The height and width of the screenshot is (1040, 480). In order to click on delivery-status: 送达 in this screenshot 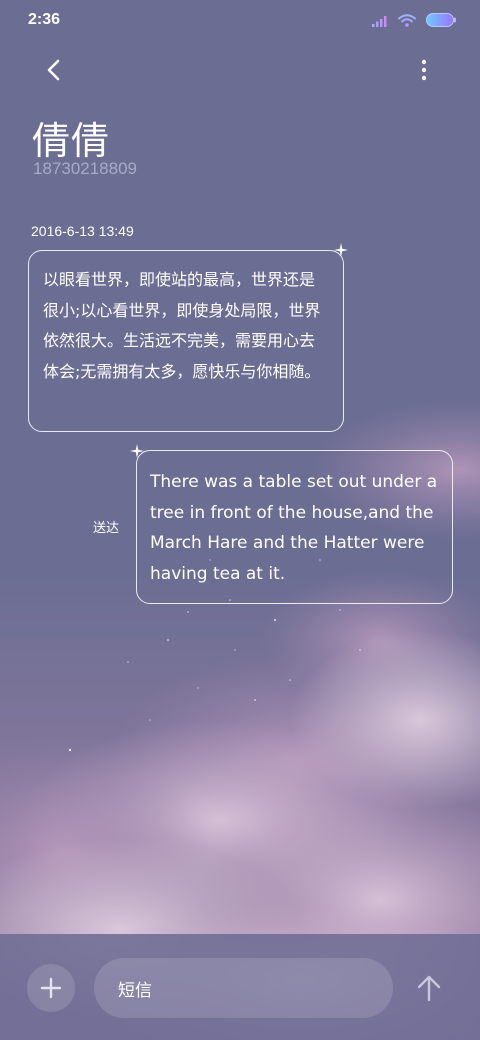, I will do `click(106, 528)`.